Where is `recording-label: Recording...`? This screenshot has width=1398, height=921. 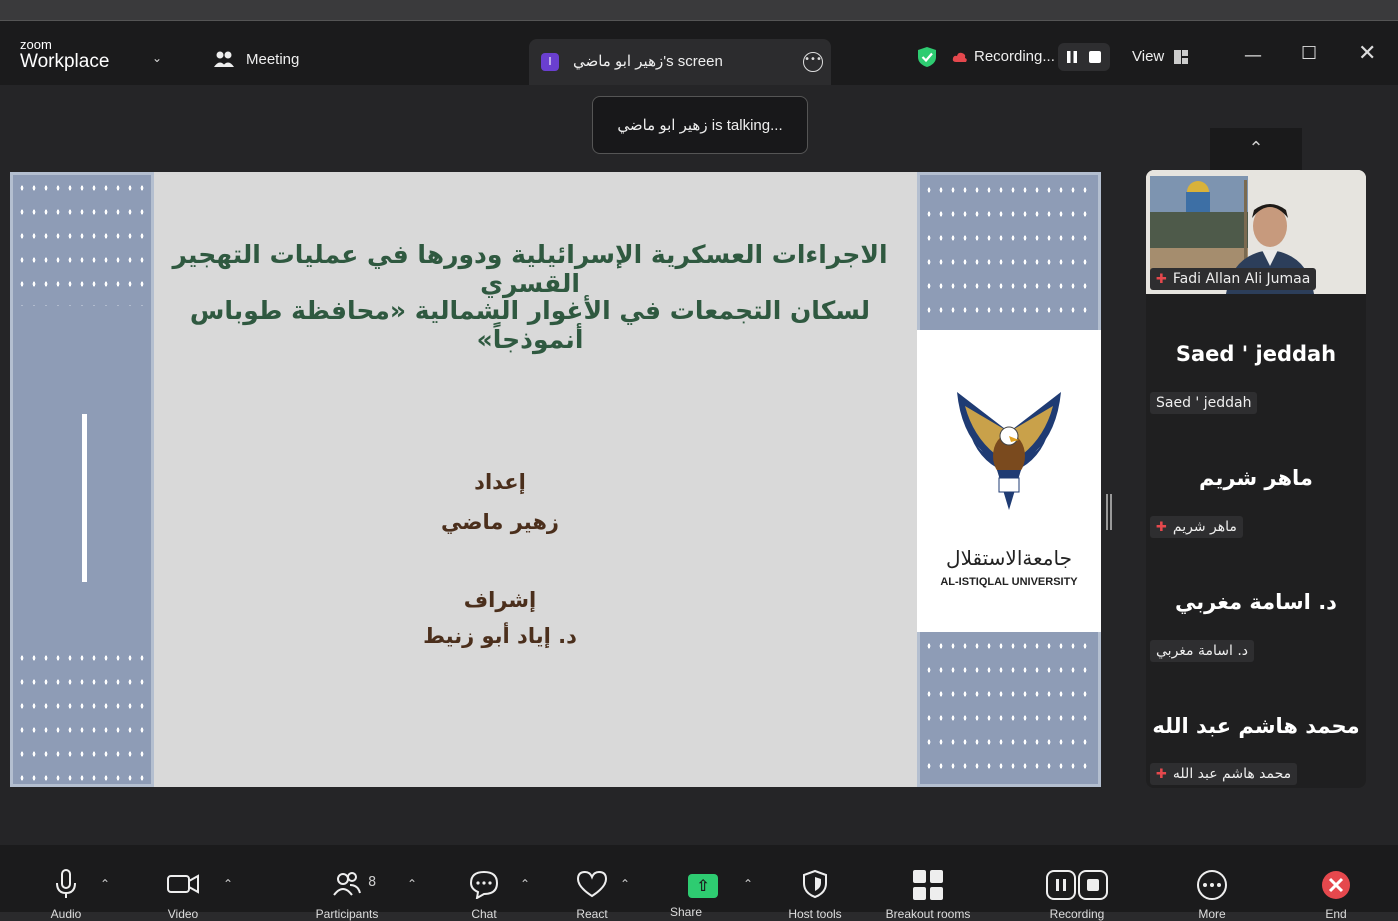 recording-label: Recording... is located at coordinates (1014, 56).